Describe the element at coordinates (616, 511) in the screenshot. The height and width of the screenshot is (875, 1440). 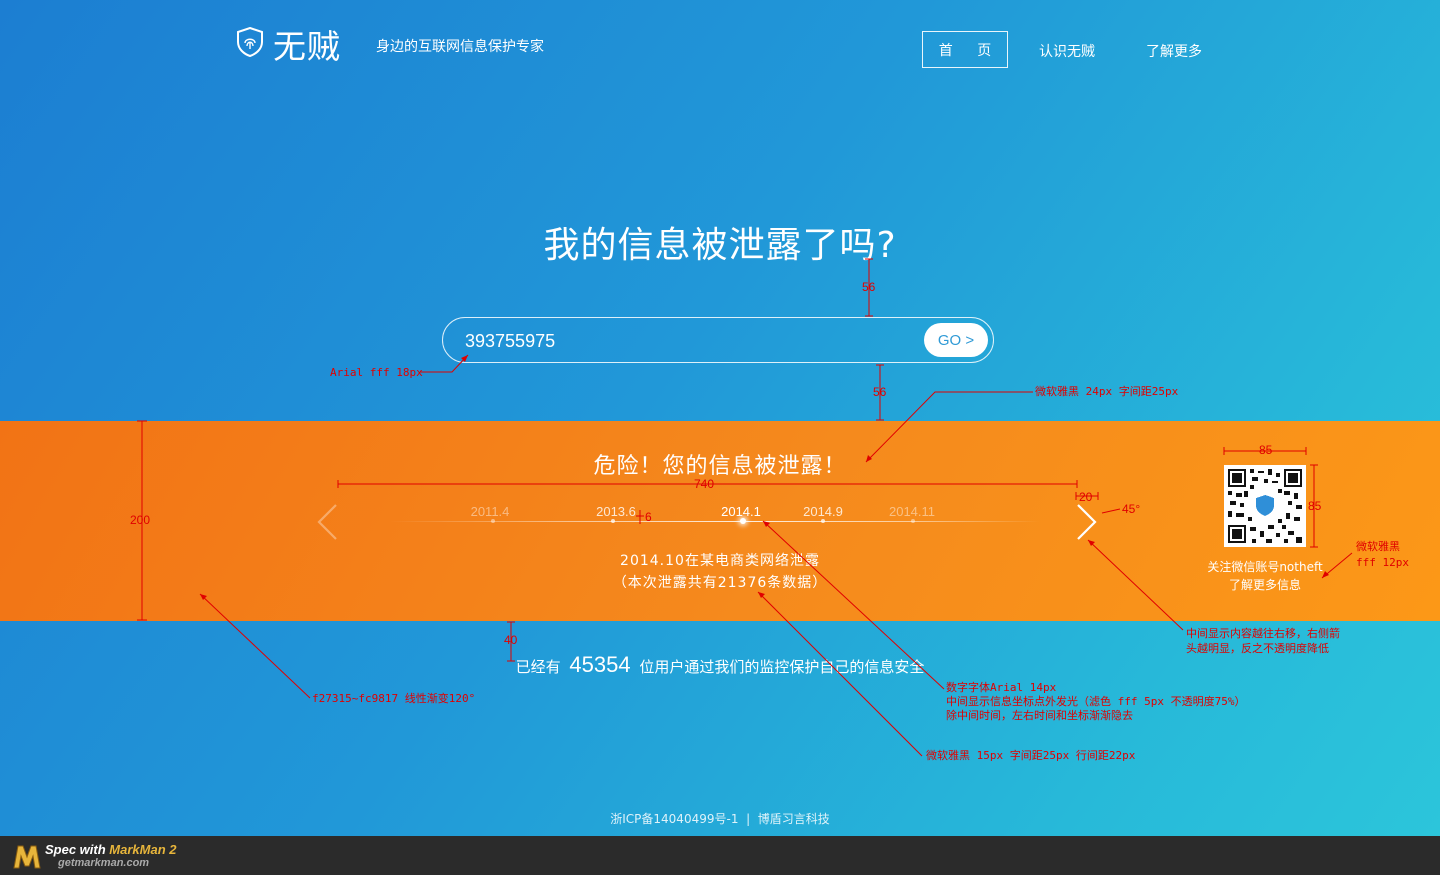
I see `timeline-date: 2013.6` at that location.